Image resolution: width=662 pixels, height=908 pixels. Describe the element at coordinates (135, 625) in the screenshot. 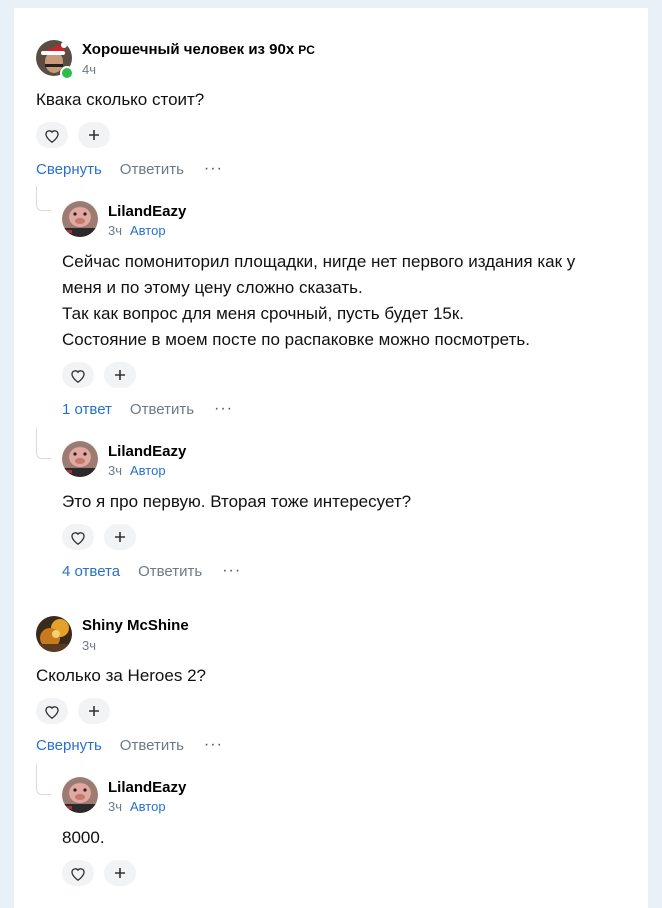

I see `comment-author: Shiny McShine` at that location.